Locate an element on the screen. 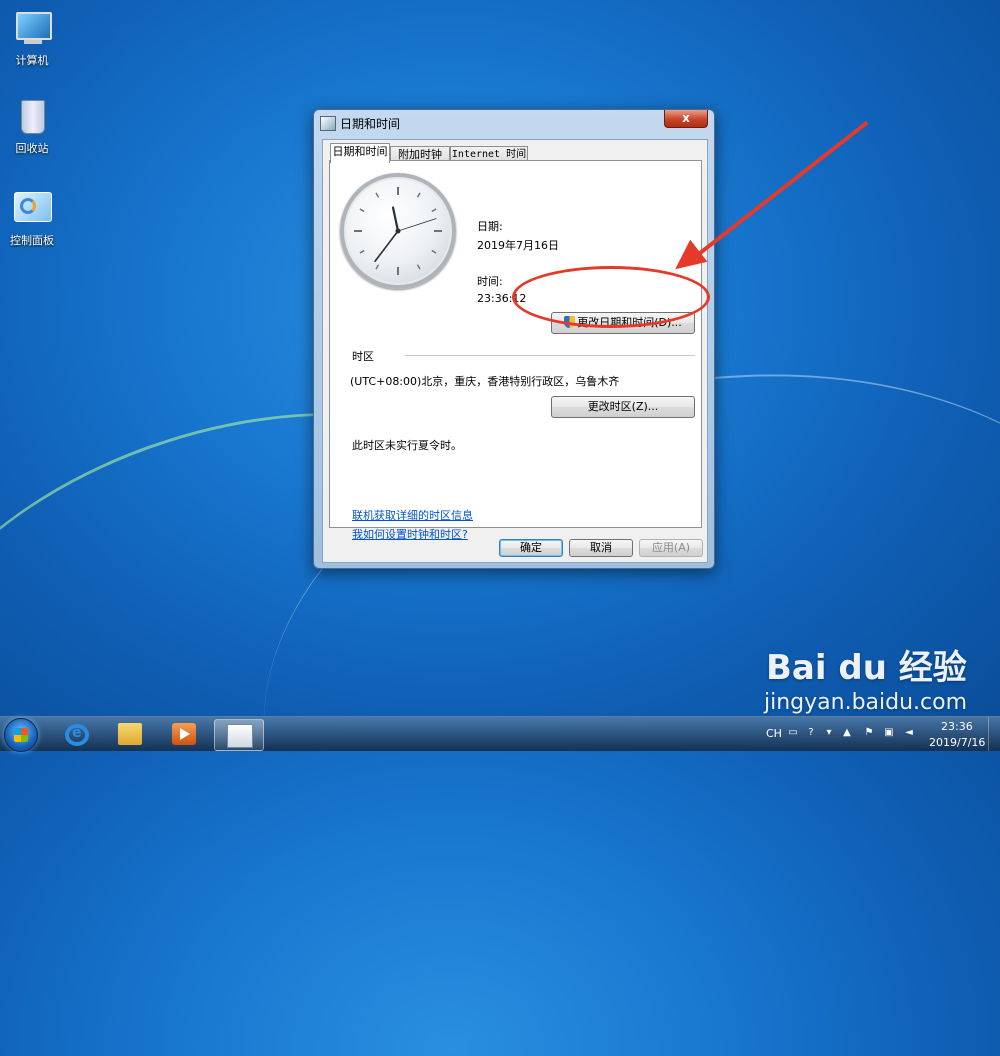 The width and height of the screenshot is (1000, 1056). taskbar: CH ▭ ? ▾ ▲ ⚑ ▣ ◄ 23:36 2019/7/16 is located at coordinates (500, 734).